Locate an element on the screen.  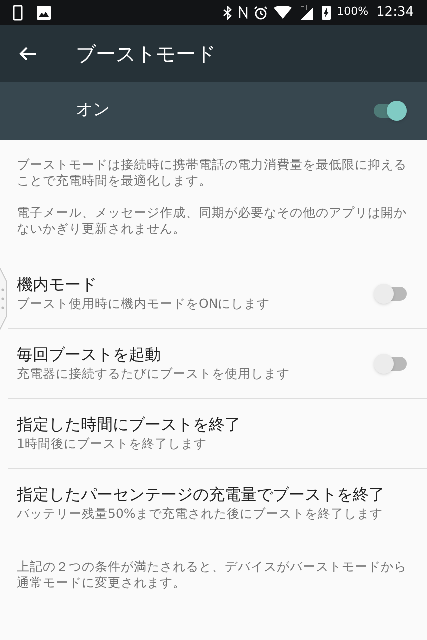
setting-title: 機内モード is located at coordinates (57, 284).